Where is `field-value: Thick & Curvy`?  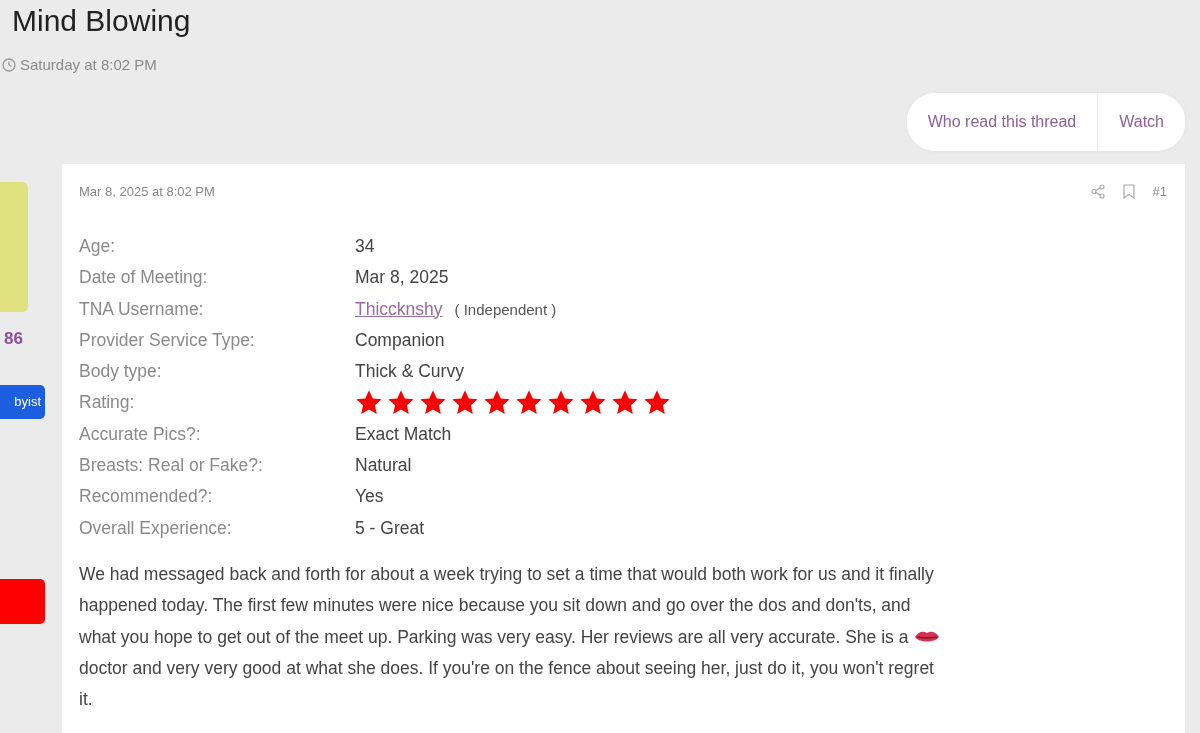
field-value: Thick & Curvy is located at coordinates (409, 372).